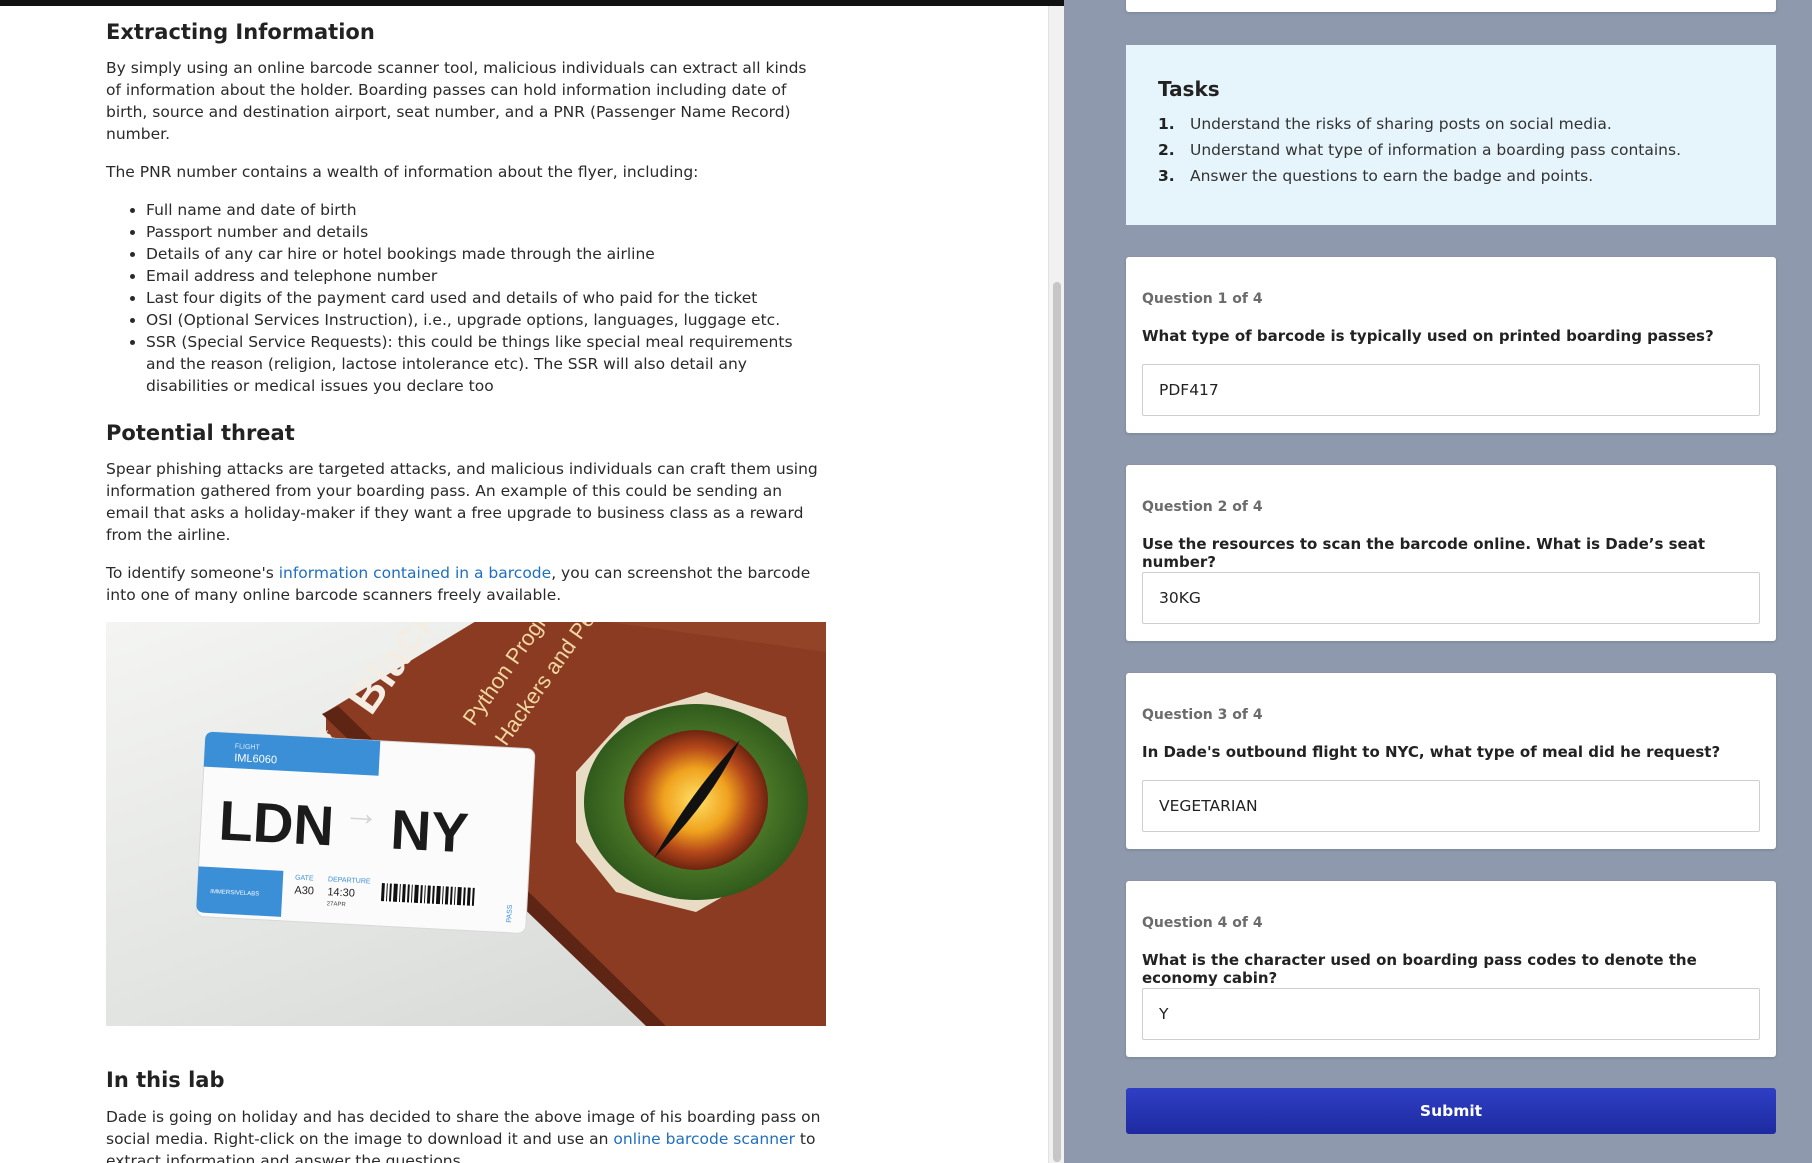 This screenshot has width=1812, height=1163. What do you see at coordinates (248, 748) in the screenshot?
I see `pass-flight-label: FLIGHT` at bounding box center [248, 748].